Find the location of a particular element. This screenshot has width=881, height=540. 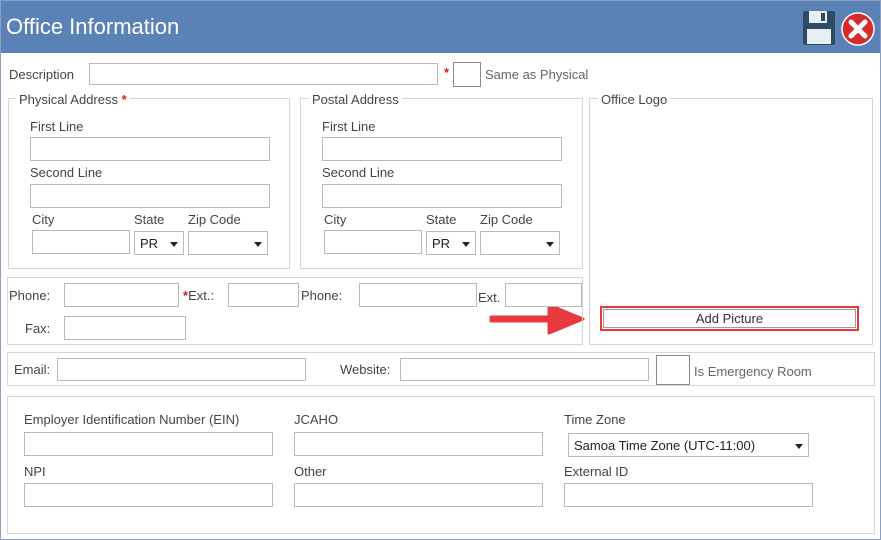

office-logo-legend: Office Logo is located at coordinates (634, 99).